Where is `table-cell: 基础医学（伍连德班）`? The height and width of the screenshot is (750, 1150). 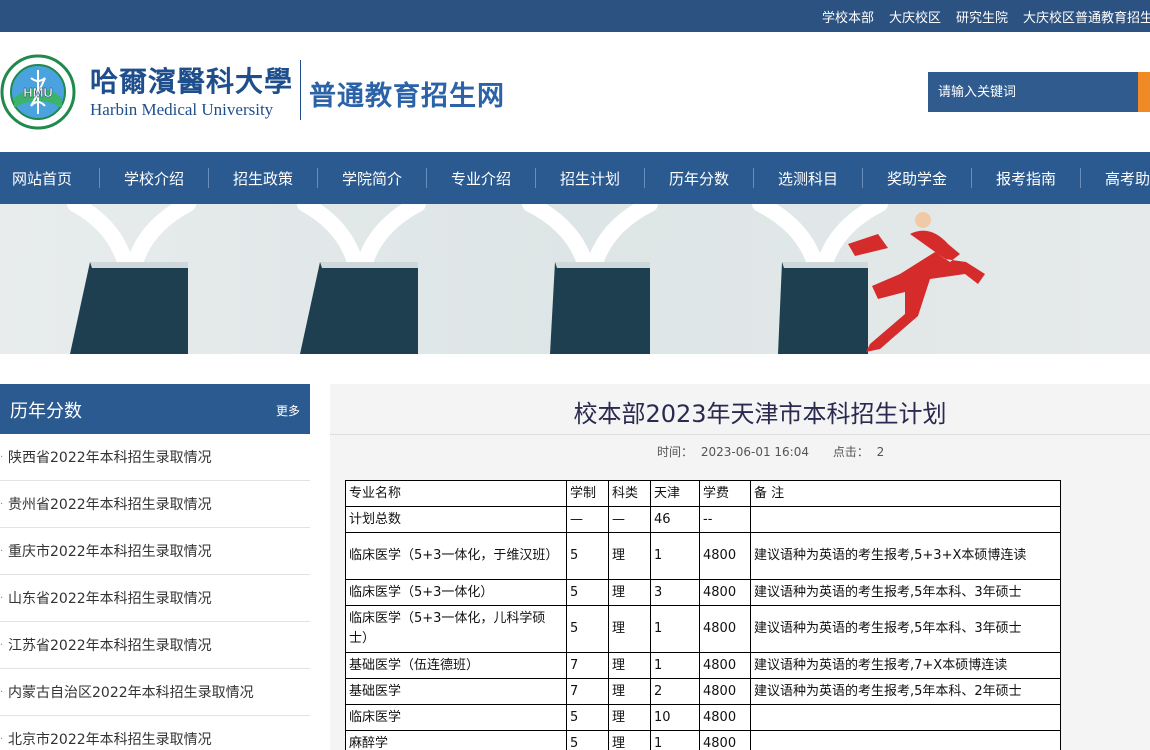
table-cell: 基础医学（伍连德班） is located at coordinates (456, 665).